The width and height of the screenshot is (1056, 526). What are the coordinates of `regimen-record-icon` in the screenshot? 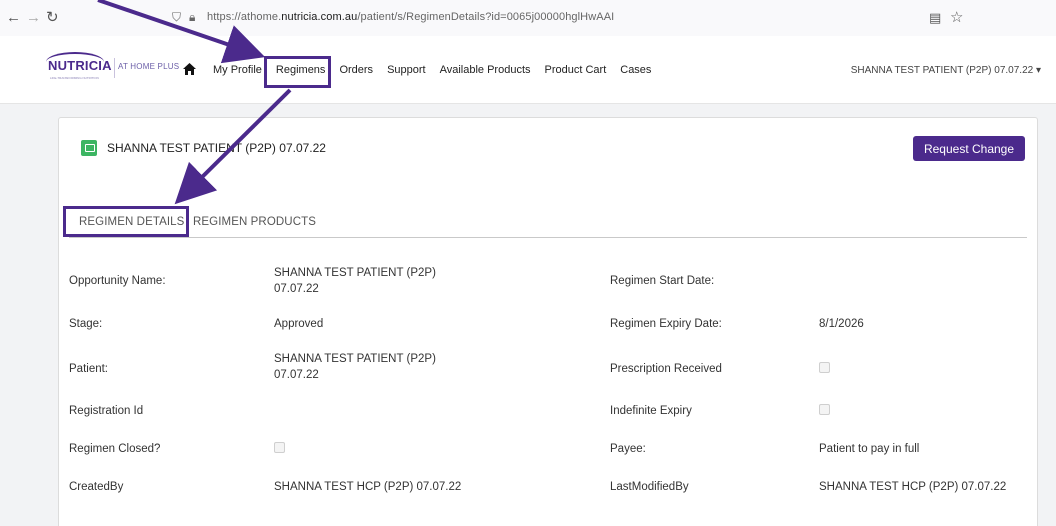 It's located at (89, 148).